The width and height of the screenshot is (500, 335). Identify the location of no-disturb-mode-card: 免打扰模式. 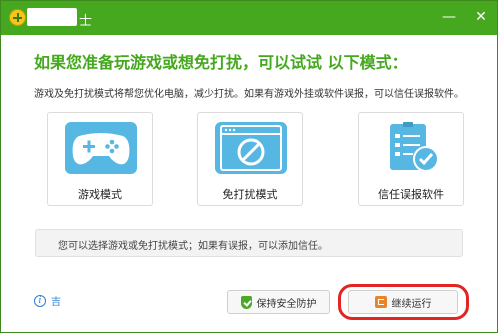
(250, 159).